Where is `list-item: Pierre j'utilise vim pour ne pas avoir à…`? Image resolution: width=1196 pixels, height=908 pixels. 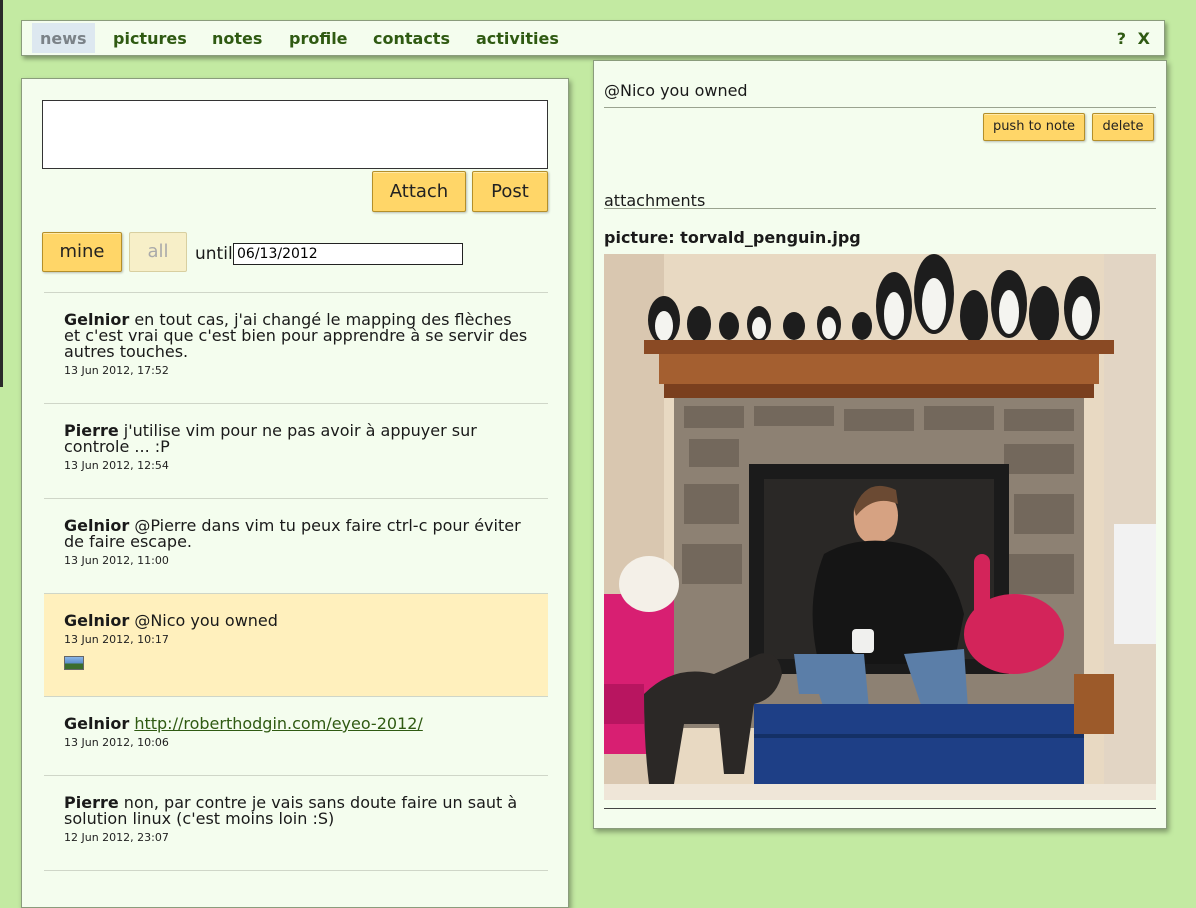
list-item: Pierre j'utilise vim pour ne pas avoir à… is located at coordinates (296, 450).